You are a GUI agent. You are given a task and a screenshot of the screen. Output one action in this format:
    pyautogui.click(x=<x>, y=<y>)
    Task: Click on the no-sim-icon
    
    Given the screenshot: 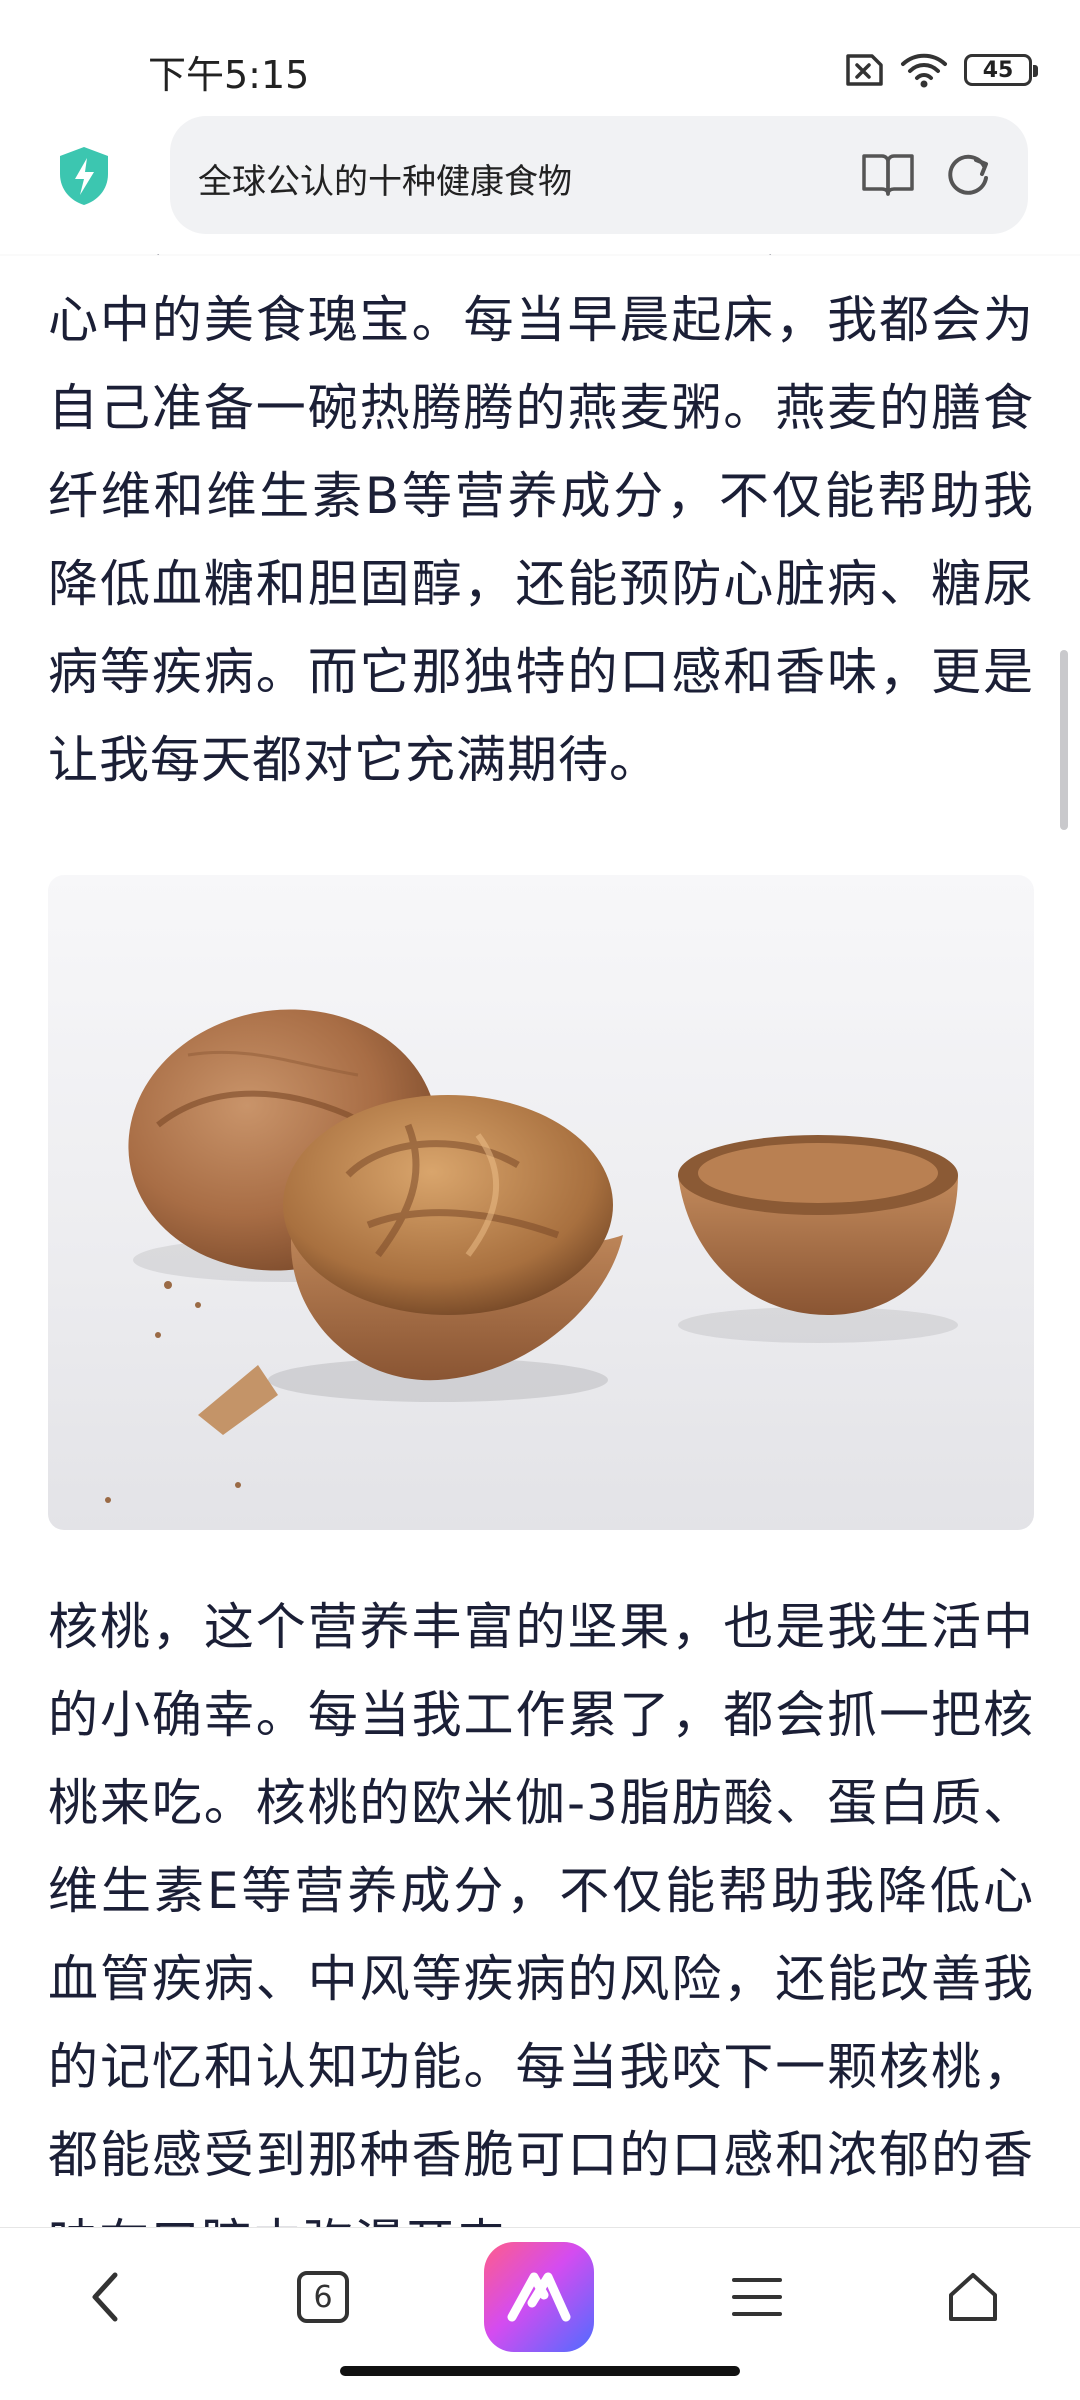 What is the action you would take?
    pyautogui.click(x=864, y=70)
    